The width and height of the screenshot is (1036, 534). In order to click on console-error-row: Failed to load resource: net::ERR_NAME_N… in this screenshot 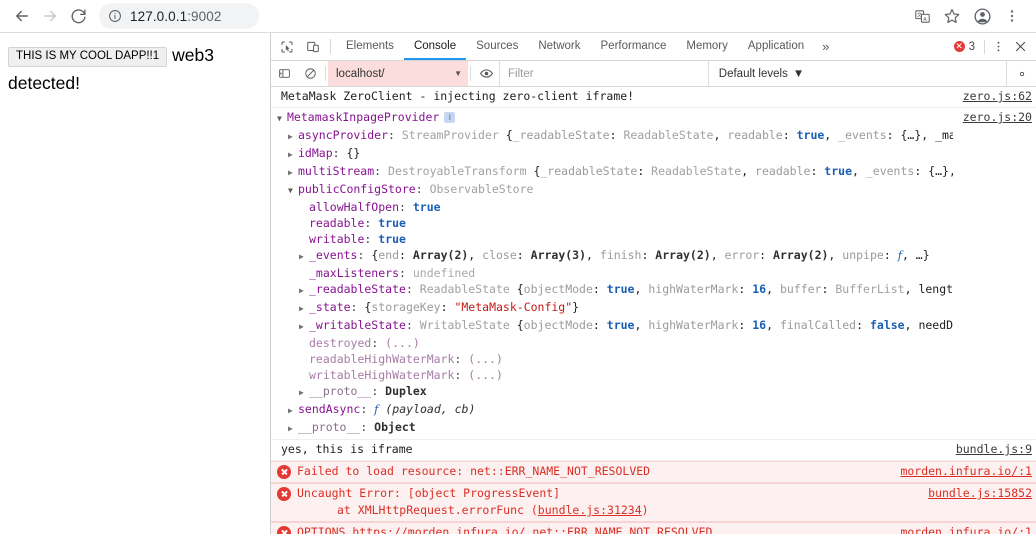, I will do `click(653, 472)`.